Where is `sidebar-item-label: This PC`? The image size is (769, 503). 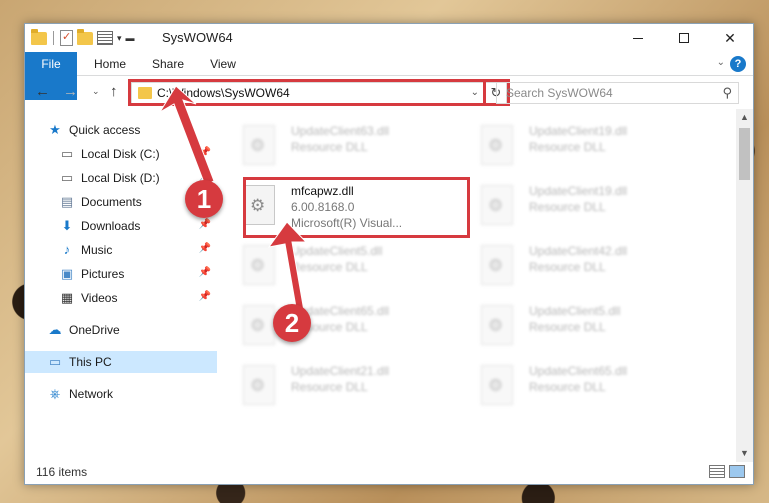 sidebar-item-label: This PC is located at coordinates (90, 362).